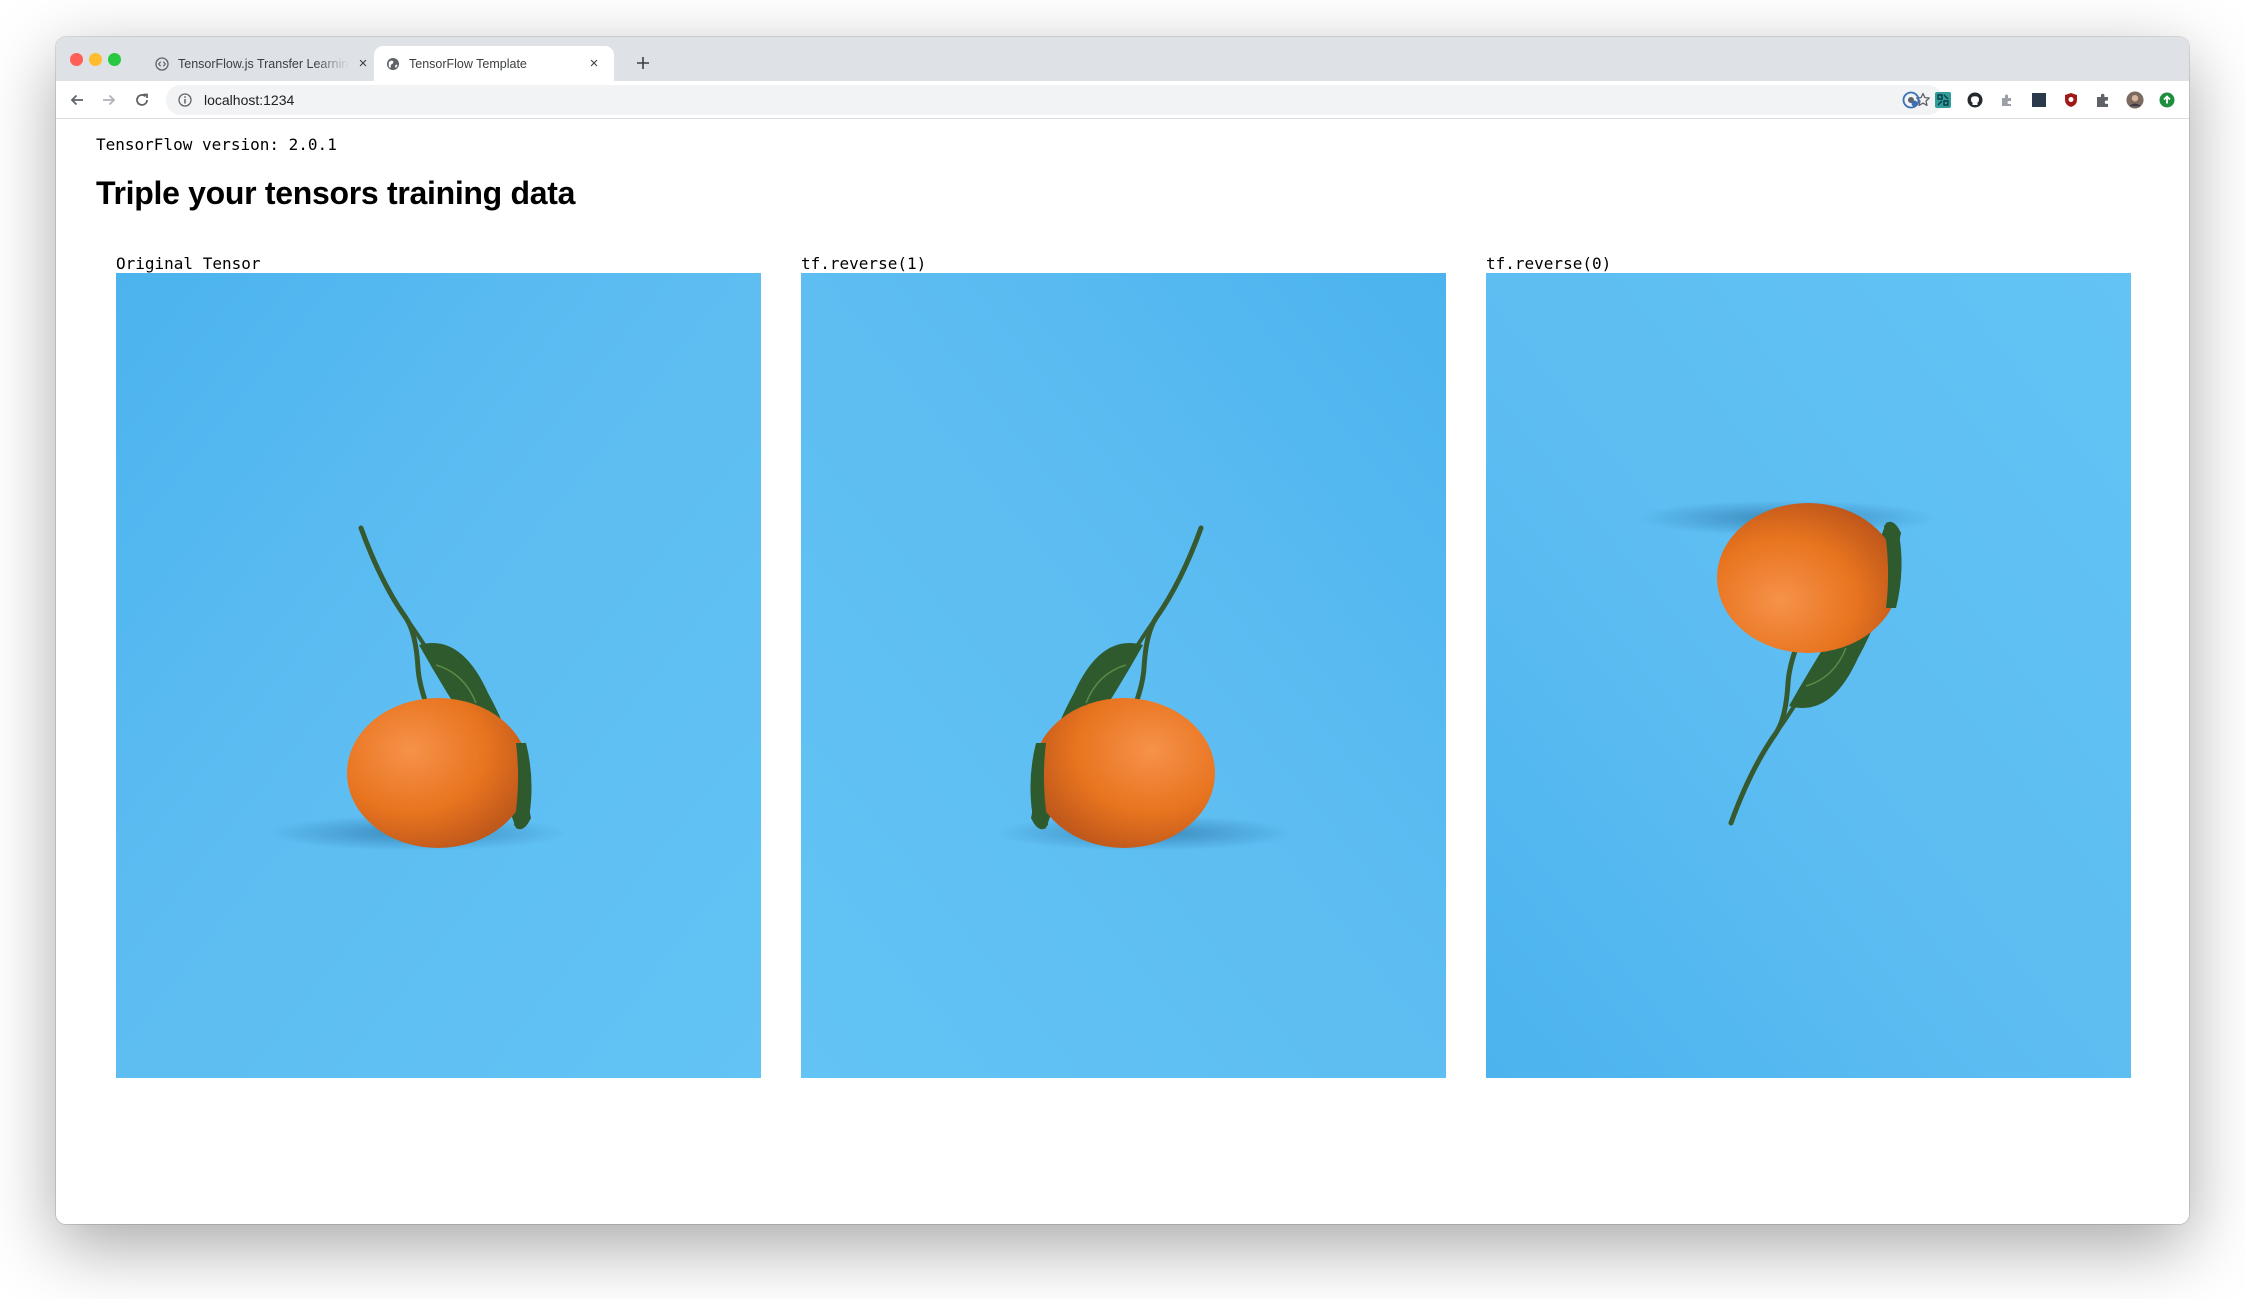  I want to click on browser-toolbar: localhost:1234, so click(1122, 100).